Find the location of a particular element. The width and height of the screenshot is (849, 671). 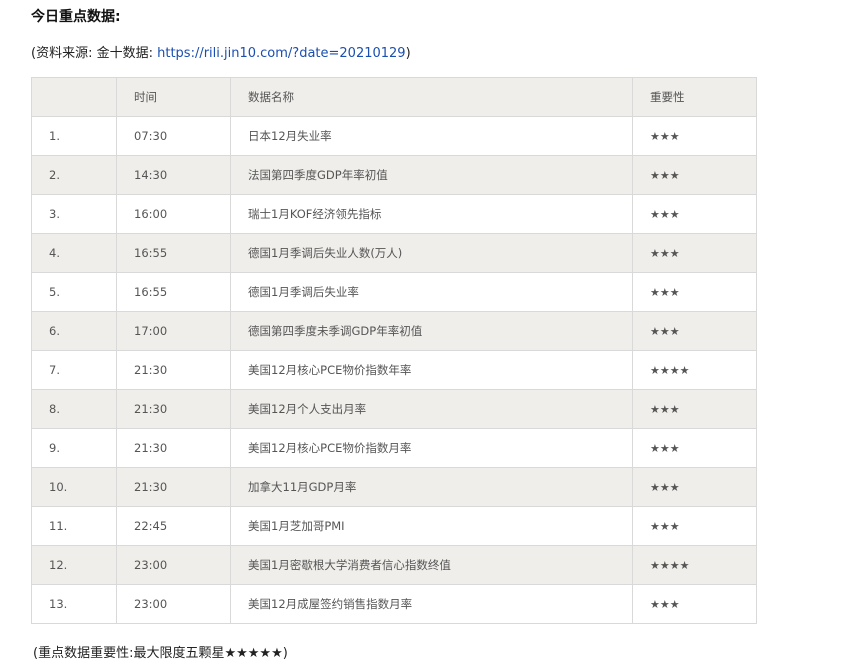

row-index: 13. is located at coordinates (74, 604).